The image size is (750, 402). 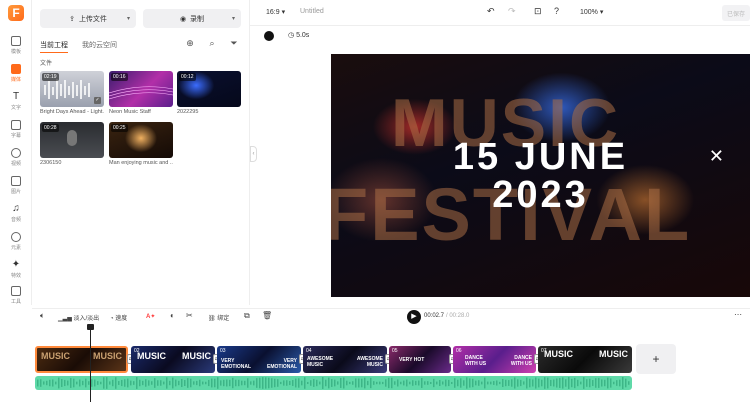 I want to click on current-time: 00:02.7, so click(x=434, y=316).